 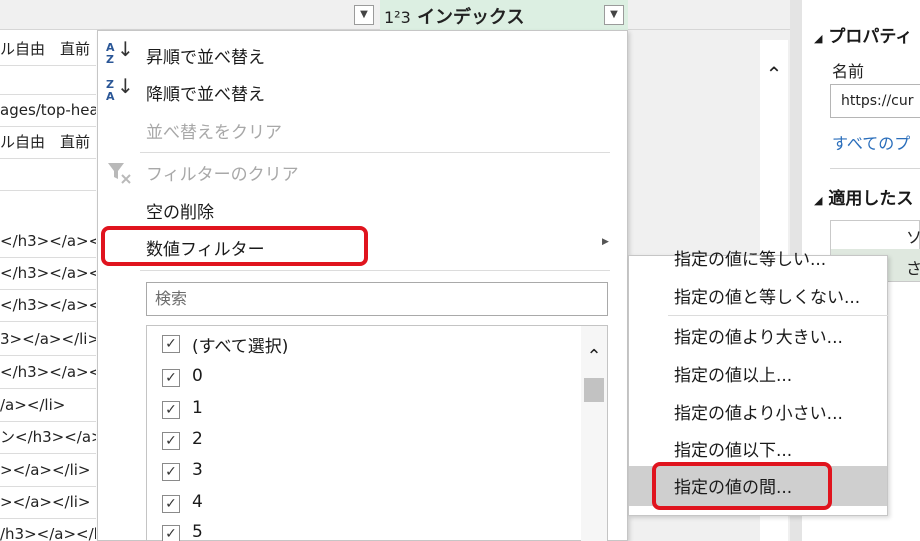 I want to click on sort-ascending-icon: A Z ↓, so click(x=120, y=54).